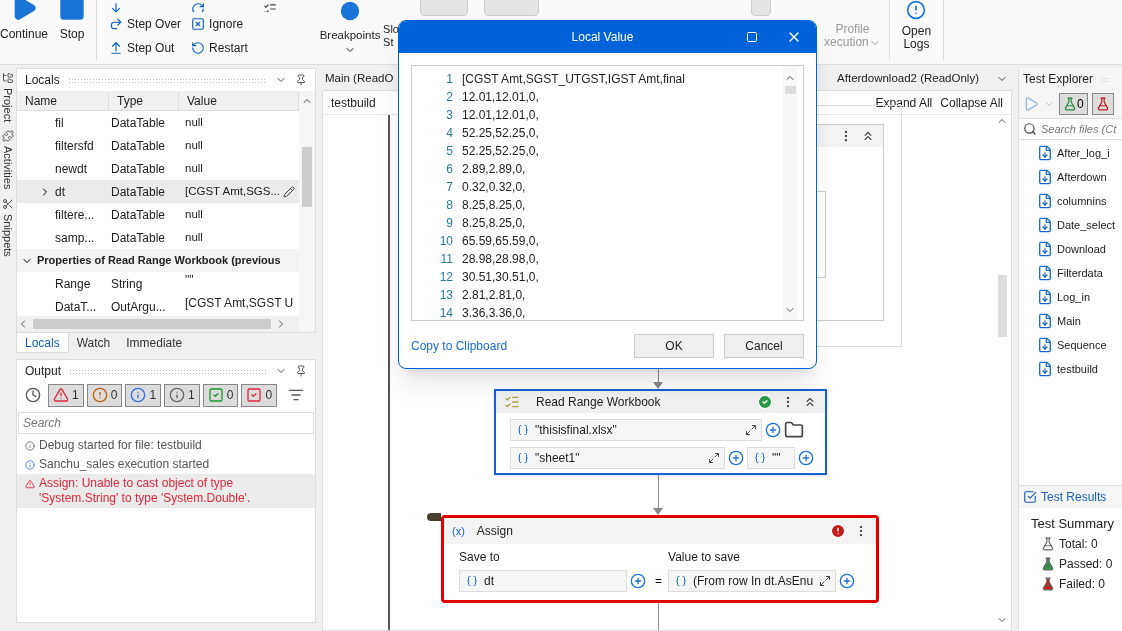 This screenshot has width=1122, height=631. Describe the element at coordinates (227, 24) in the screenshot. I see `ribbon-button: Ignore` at that location.